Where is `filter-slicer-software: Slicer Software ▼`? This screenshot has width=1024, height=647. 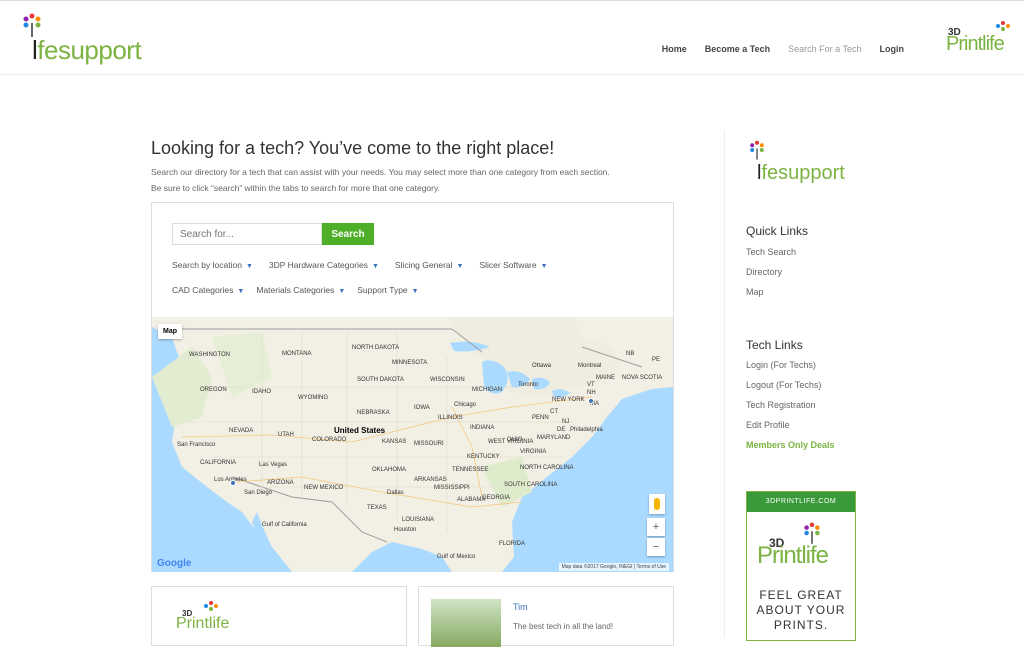 filter-slicer-software: Slicer Software ▼ is located at coordinates (513, 265).